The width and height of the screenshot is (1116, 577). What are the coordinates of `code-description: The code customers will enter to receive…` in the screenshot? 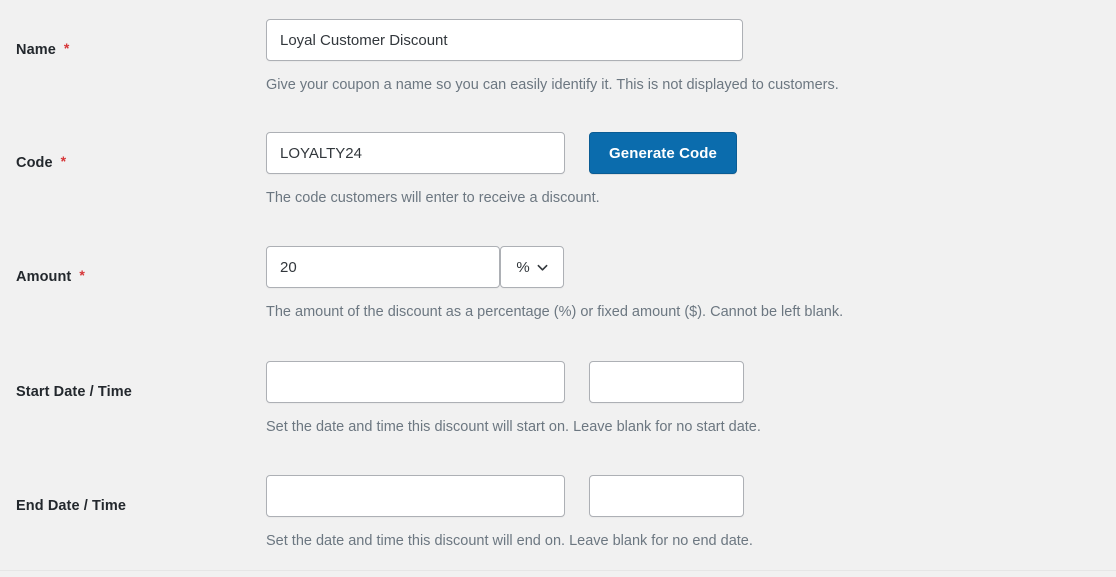 It's located at (433, 198).